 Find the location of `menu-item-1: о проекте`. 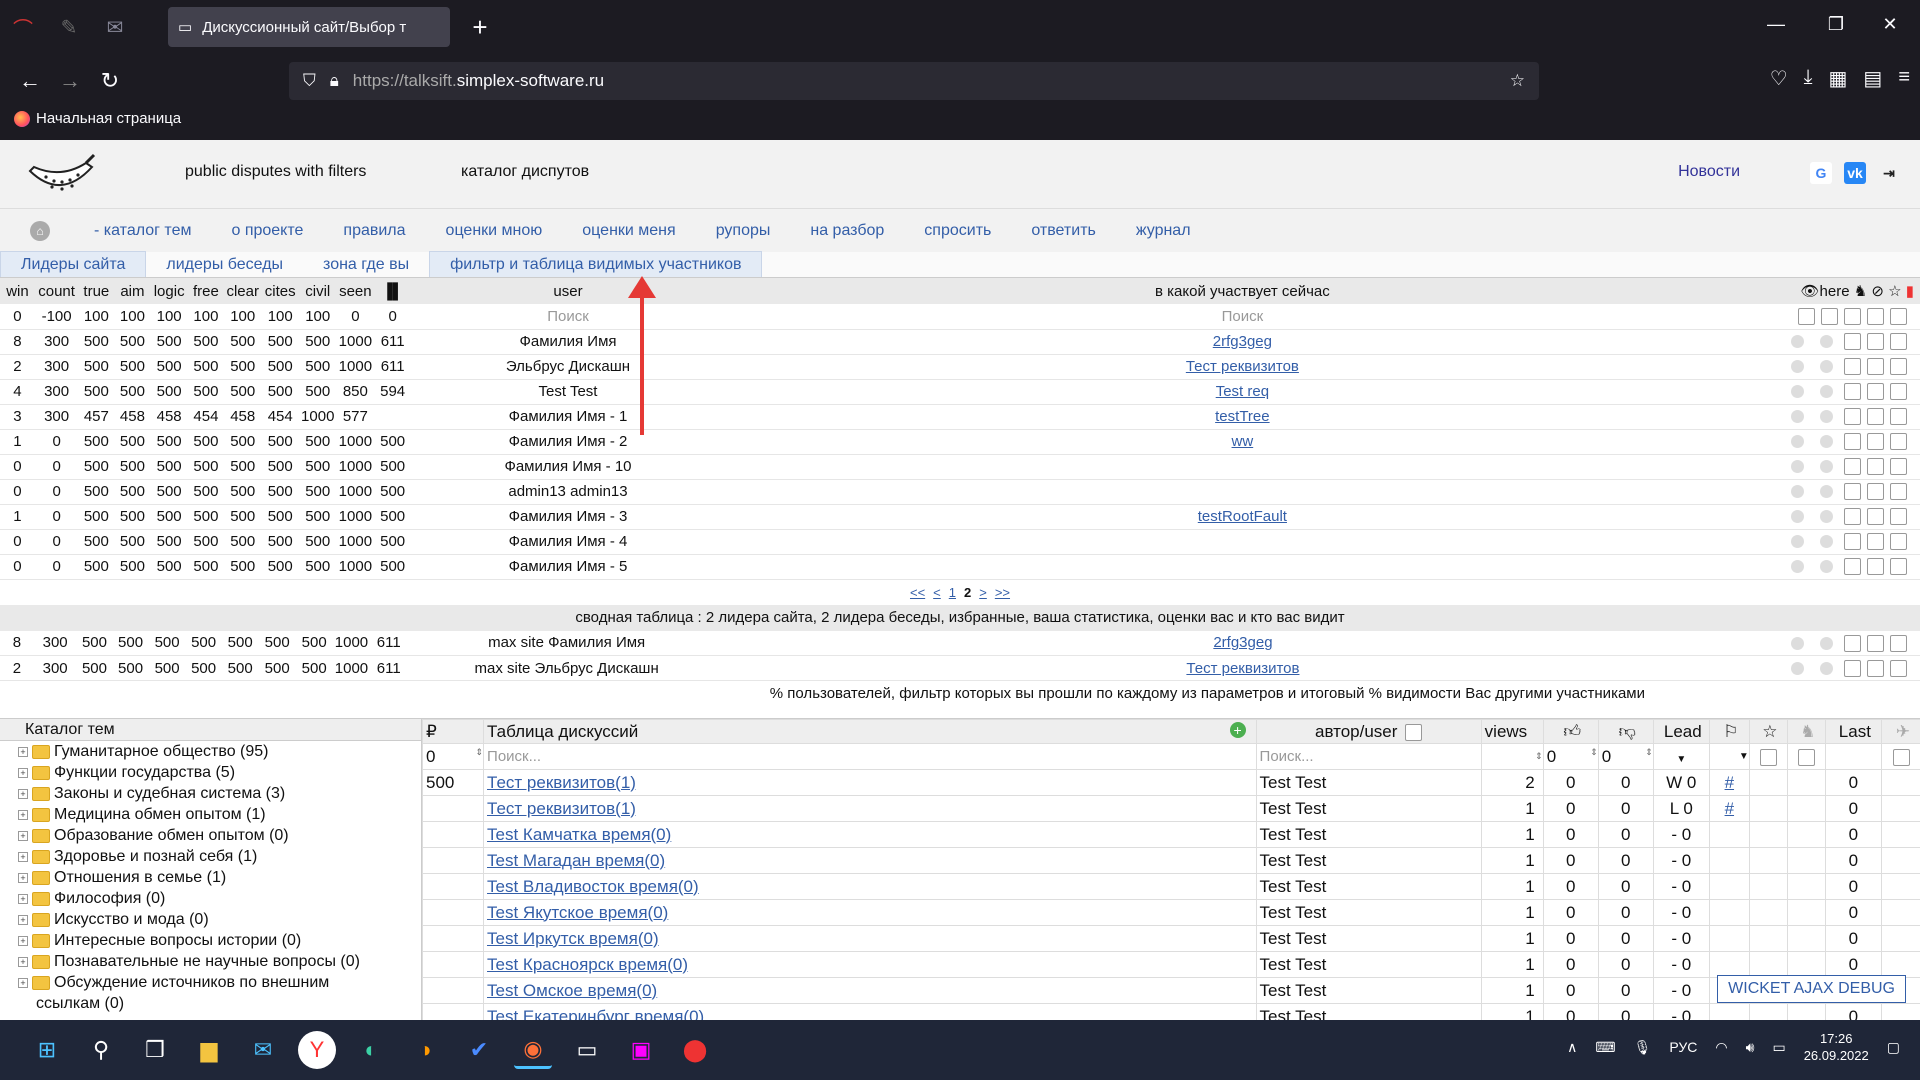

menu-item-1: о проекте is located at coordinates (267, 231).